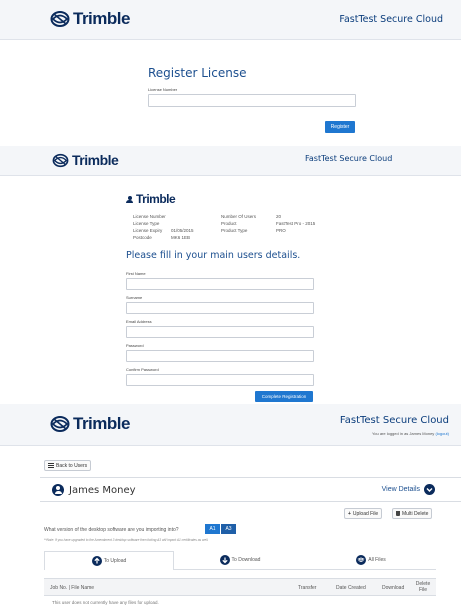  What do you see at coordinates (220, 380) in the screenshot?
I see `confirm-password-input` at bounding box center [220, 380].